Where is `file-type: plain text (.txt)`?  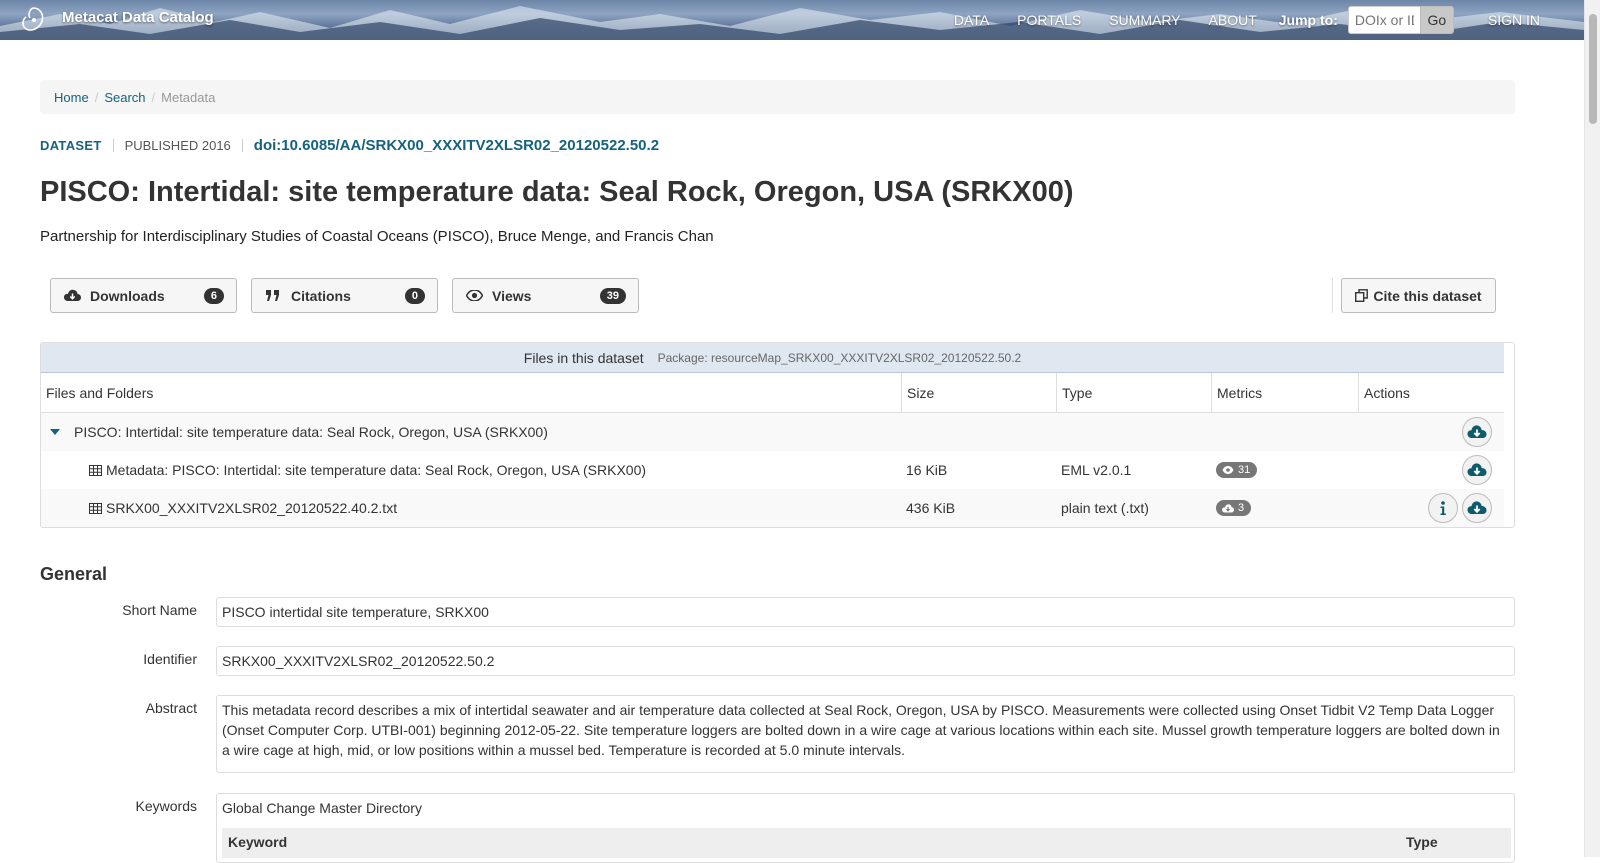 file-type: plain text (.txt) is located at coordinates (1105, 508).